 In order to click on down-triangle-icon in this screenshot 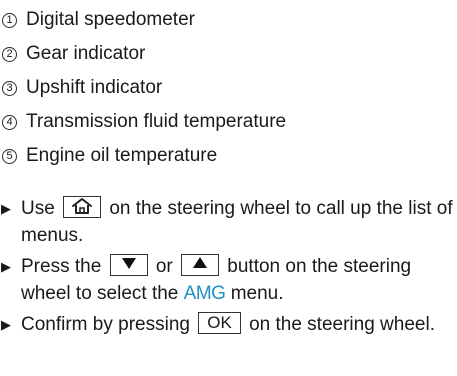, I will do `click(128, 263)`.